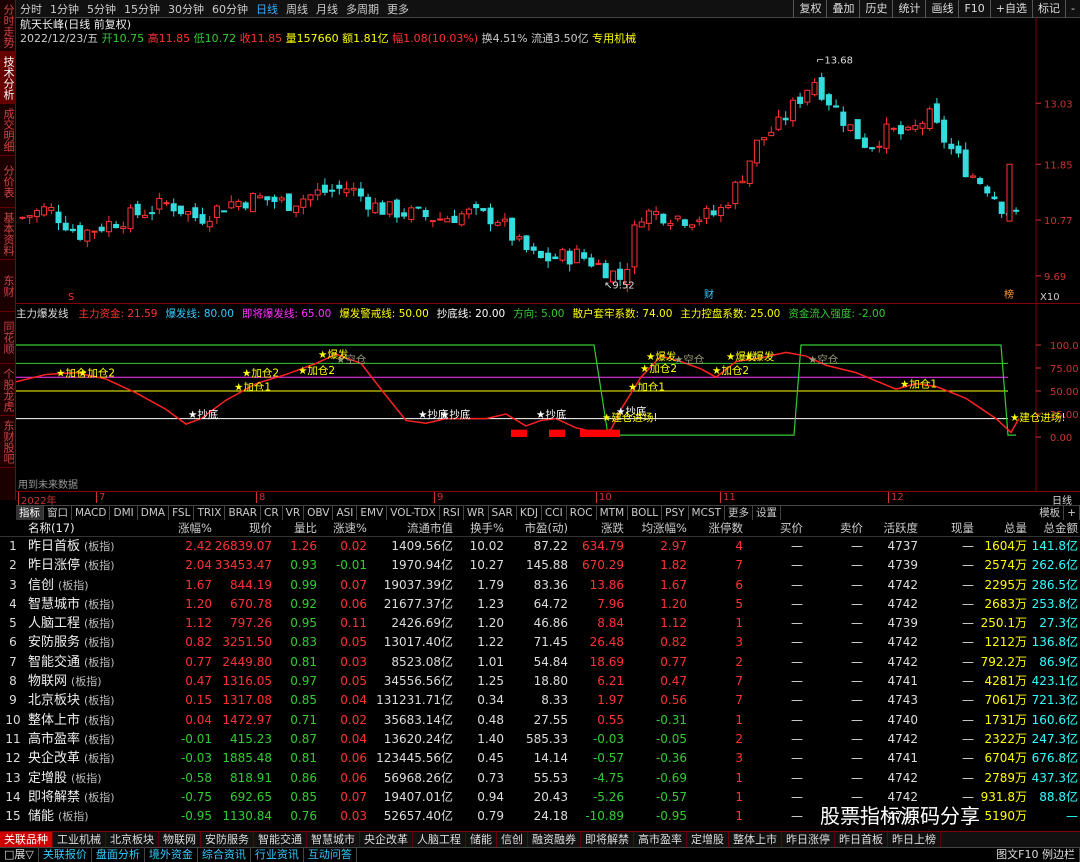  What do you see at coordinates (118, 855) in the screenshot?
I see `bottom-bar-button: 盘面分析` at bounding box center [118, 855].